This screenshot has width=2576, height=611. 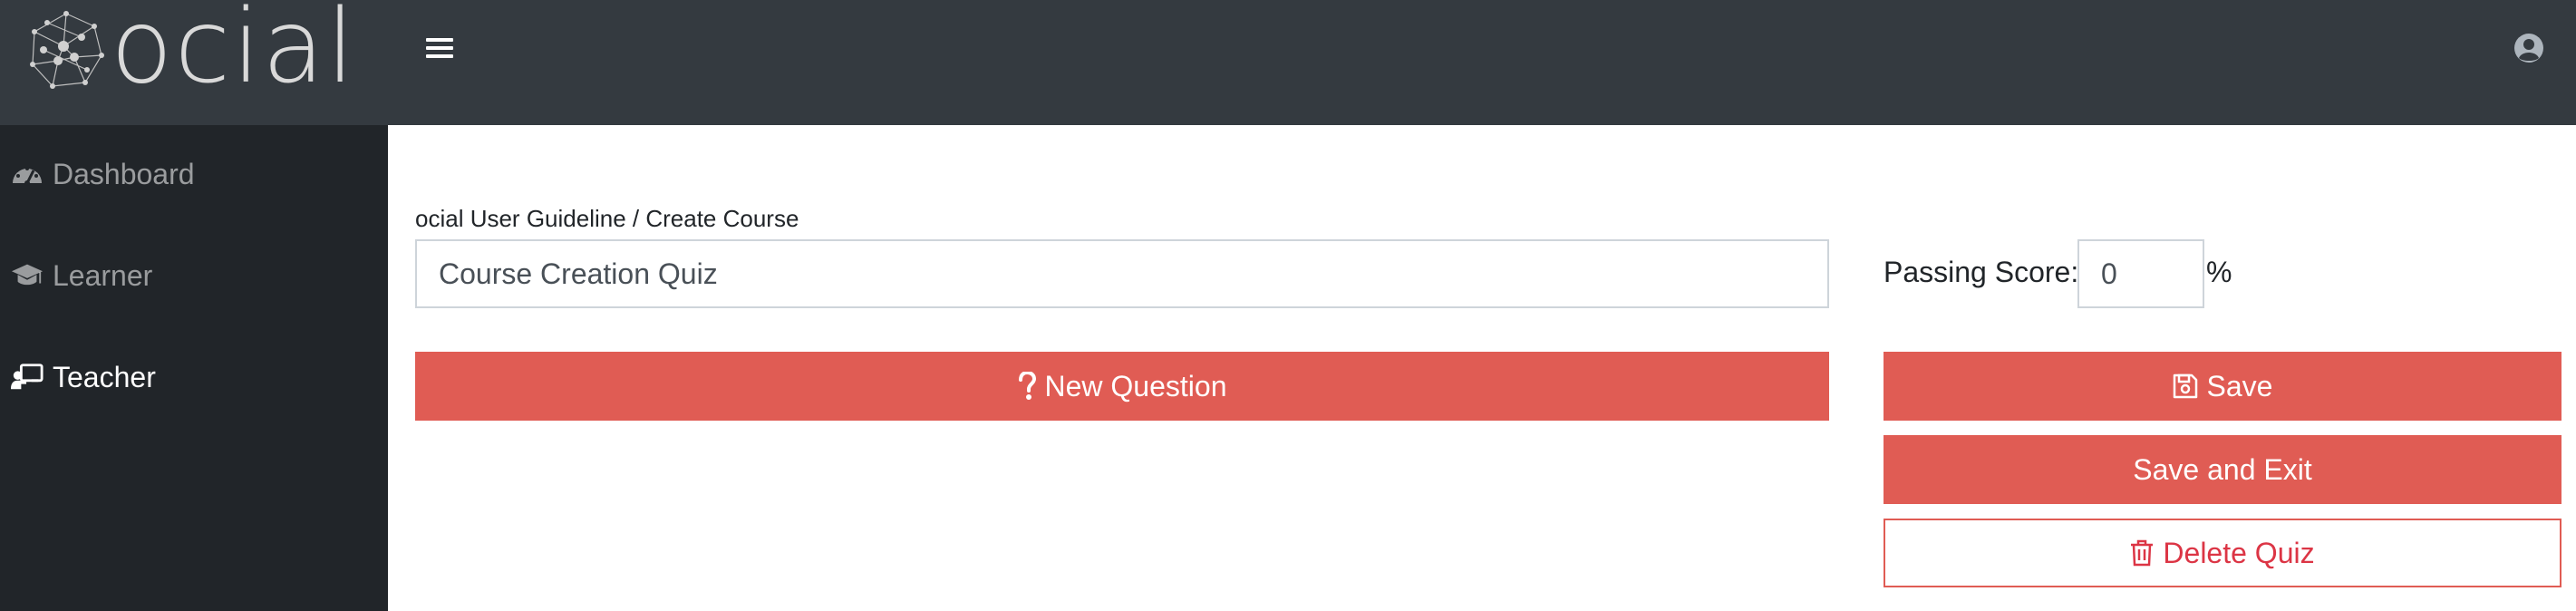 What do you see at coordinates (1135, 386) in the screenshot?
I see `new-question-label: New Question` at bounding box center [1135, 386].